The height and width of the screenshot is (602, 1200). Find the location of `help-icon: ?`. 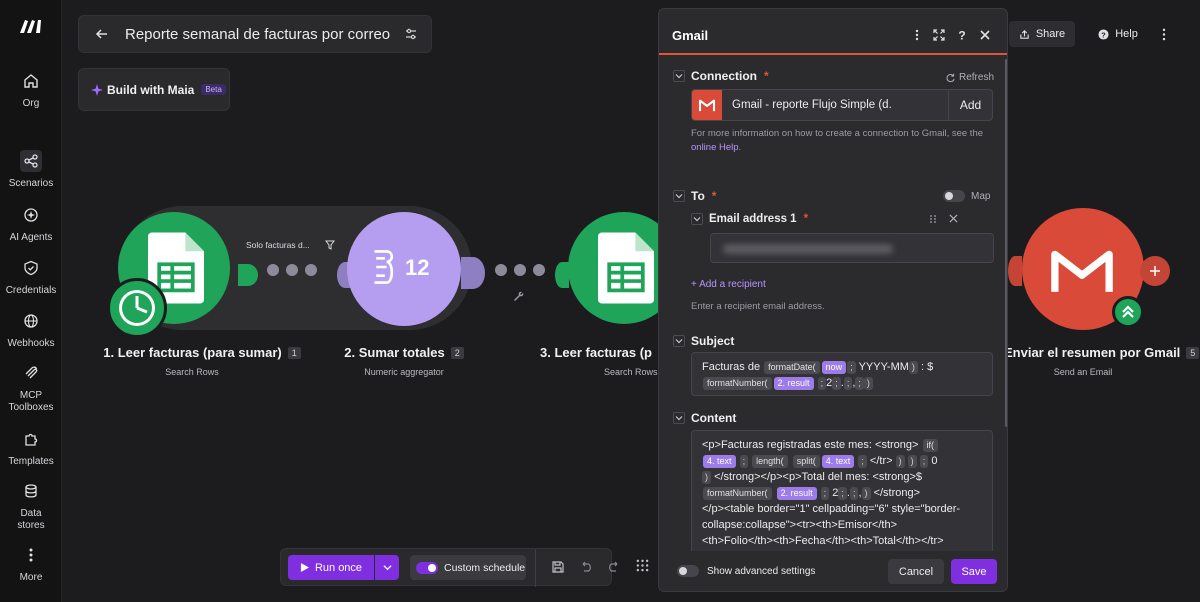

help-icon: ? is located at coordinates (962, 35).